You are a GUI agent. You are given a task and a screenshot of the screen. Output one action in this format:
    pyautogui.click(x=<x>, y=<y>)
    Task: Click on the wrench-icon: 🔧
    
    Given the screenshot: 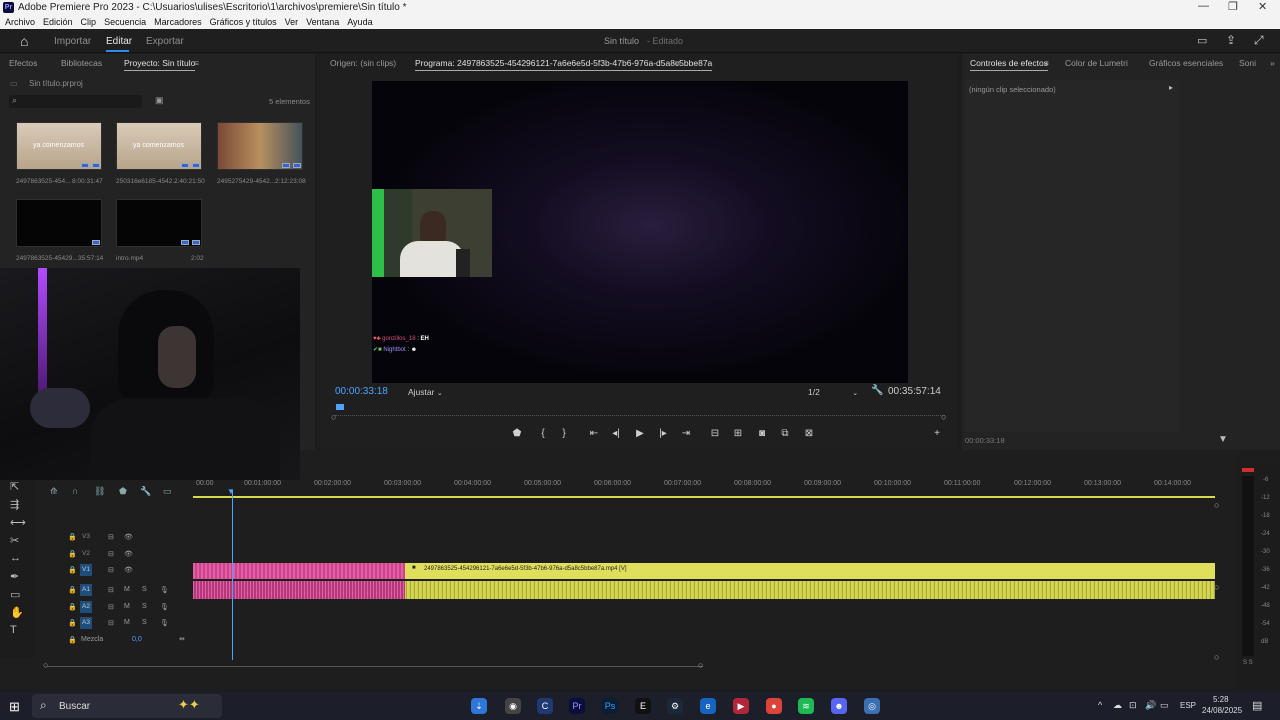 What is the action you would take?
    pyautogui.click(x=877, y=390)
    